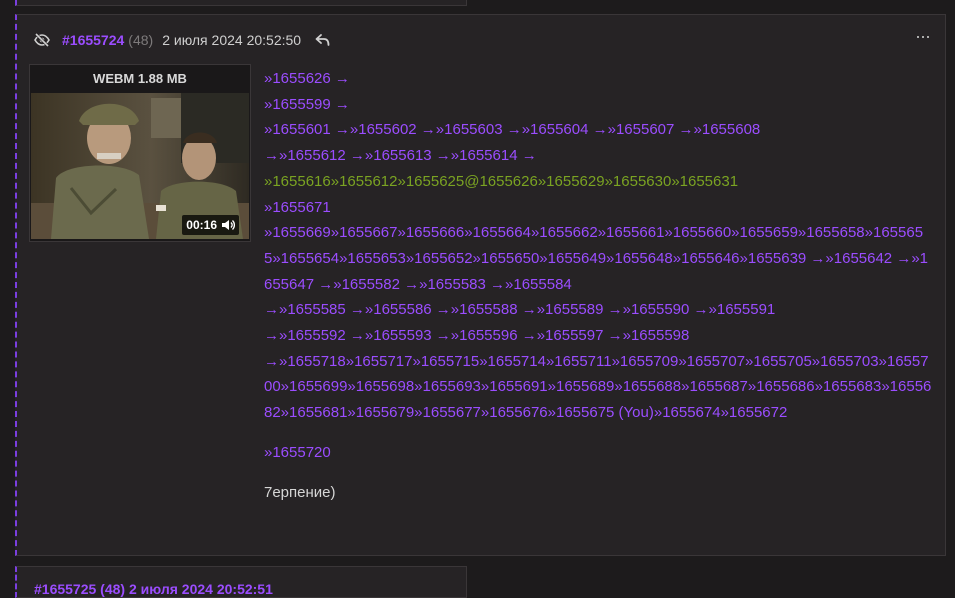  What do you see at coordinates (232, 40) in the screenshot?
I see `post-date: 2 июля 2024 20:52:50` at bounding box center [232, 40].